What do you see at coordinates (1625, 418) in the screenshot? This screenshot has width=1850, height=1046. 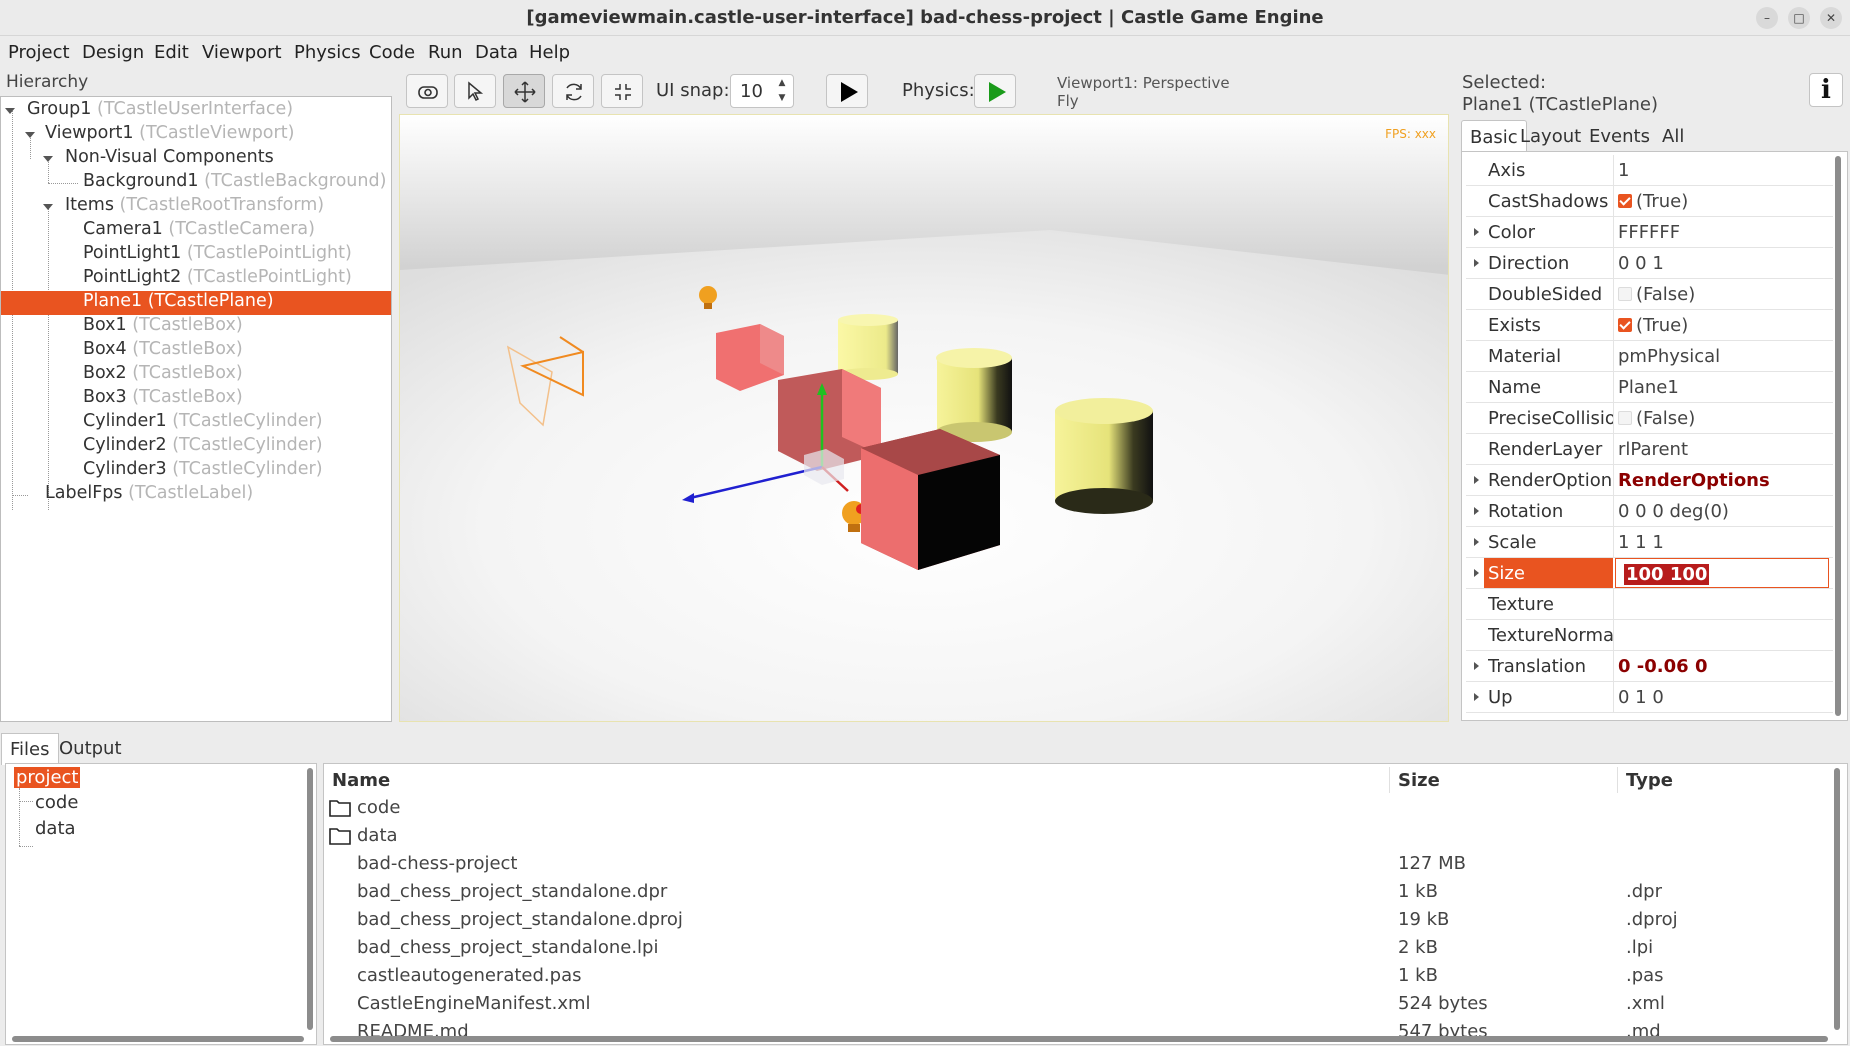 I see `checkbox-unchecked-icon` at bounding box center [1625, 418].